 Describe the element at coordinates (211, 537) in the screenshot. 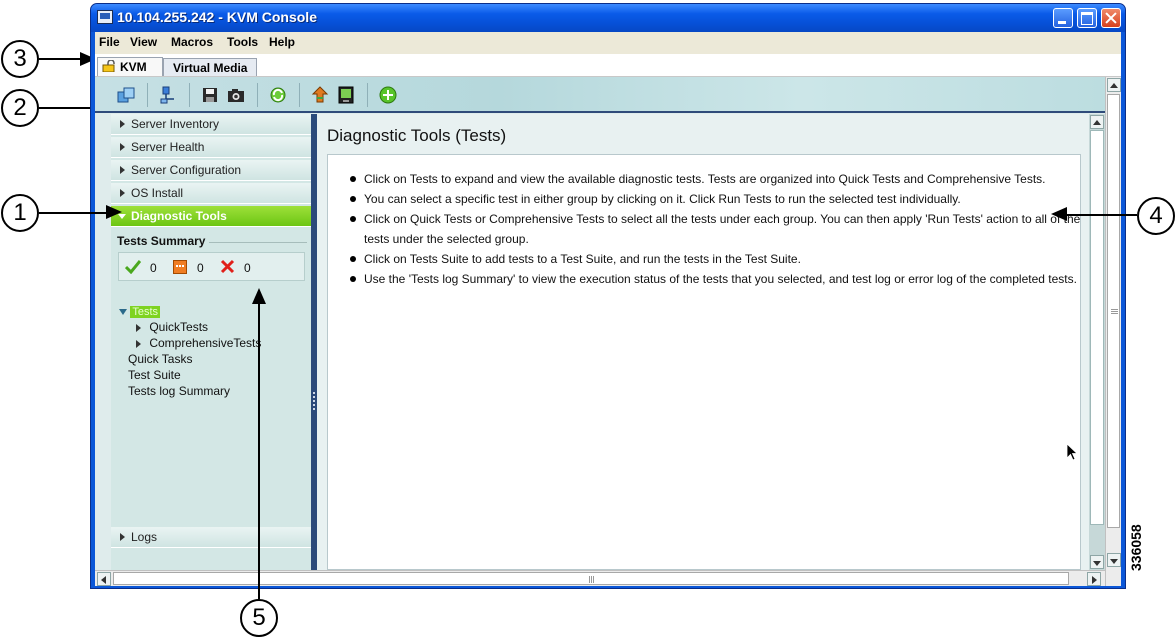

I see `nav-logs: Logs` at that location.